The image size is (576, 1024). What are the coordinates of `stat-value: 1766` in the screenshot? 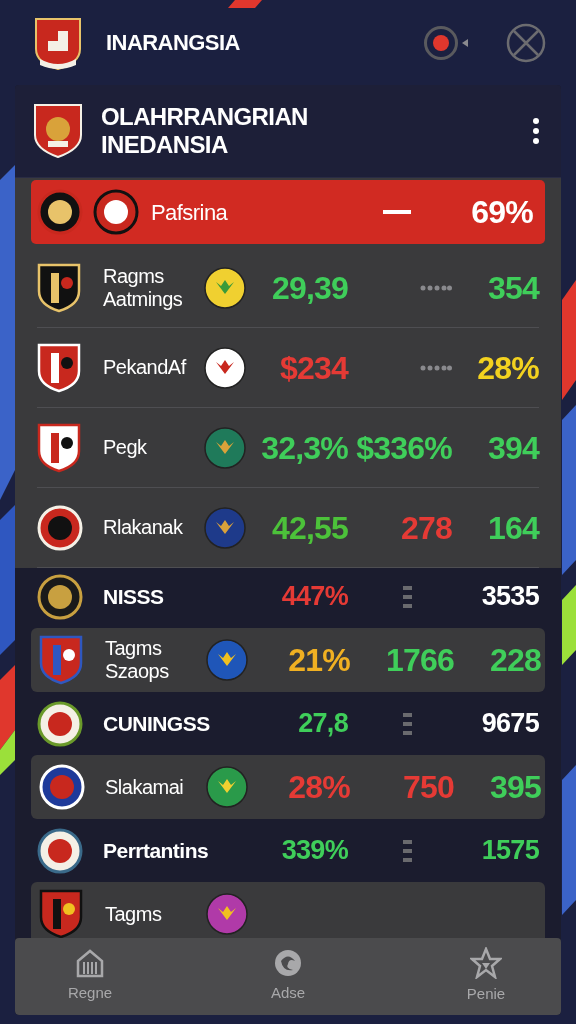 It's located at (420, 660).